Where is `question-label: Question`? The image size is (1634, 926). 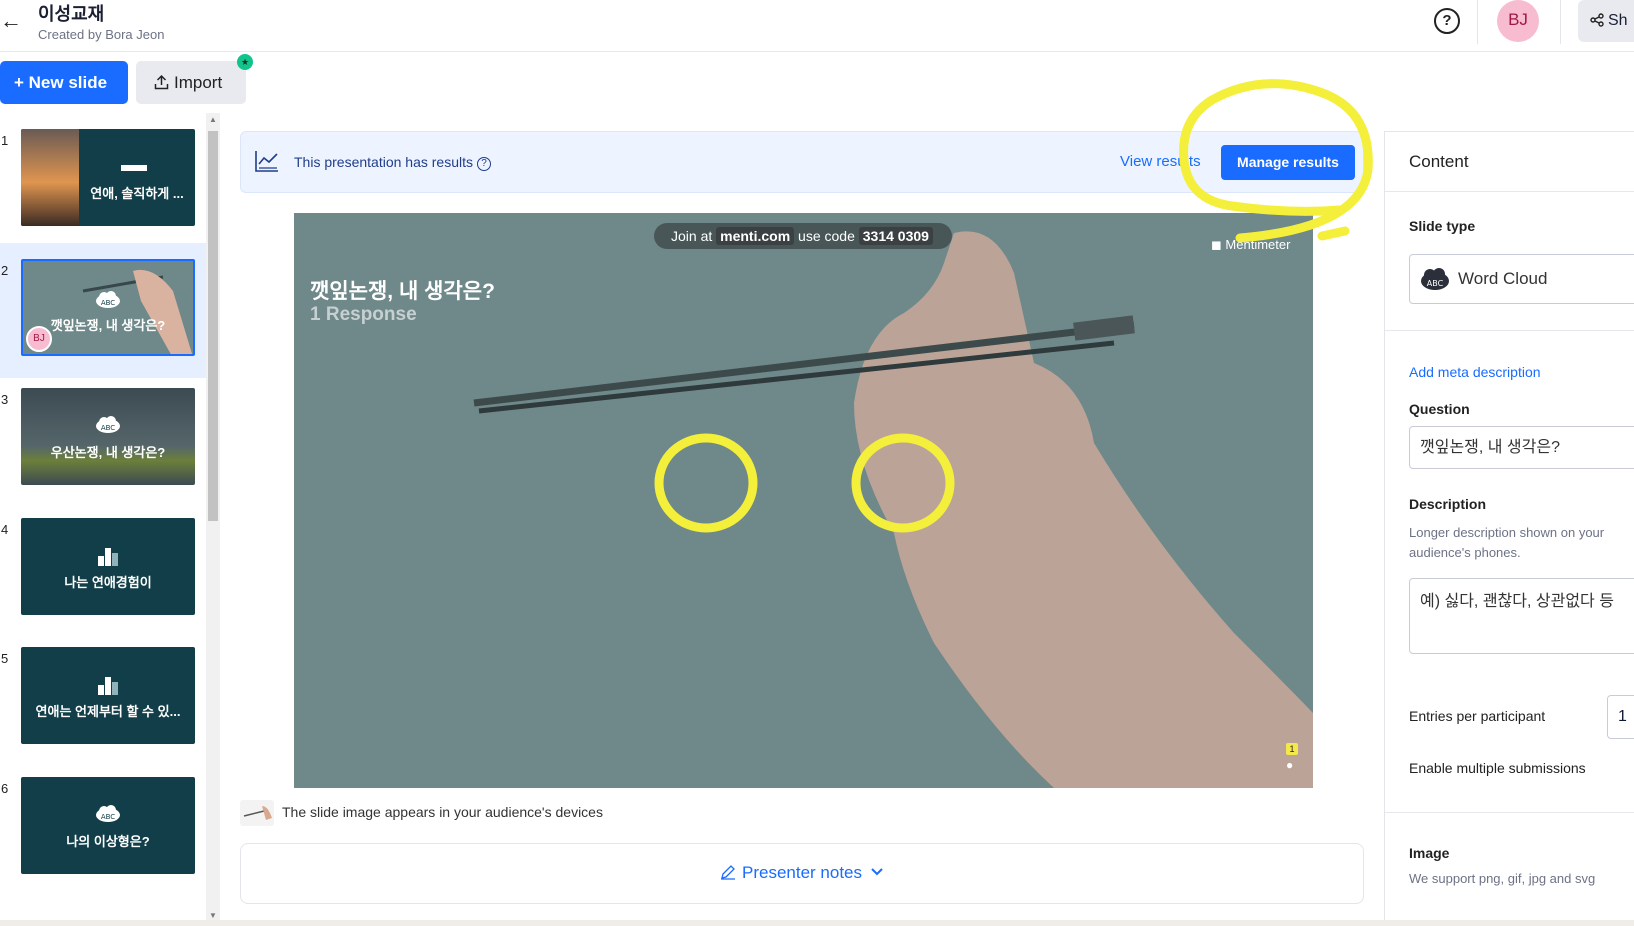 question-label: Question is located at coordinates (1439, 409).